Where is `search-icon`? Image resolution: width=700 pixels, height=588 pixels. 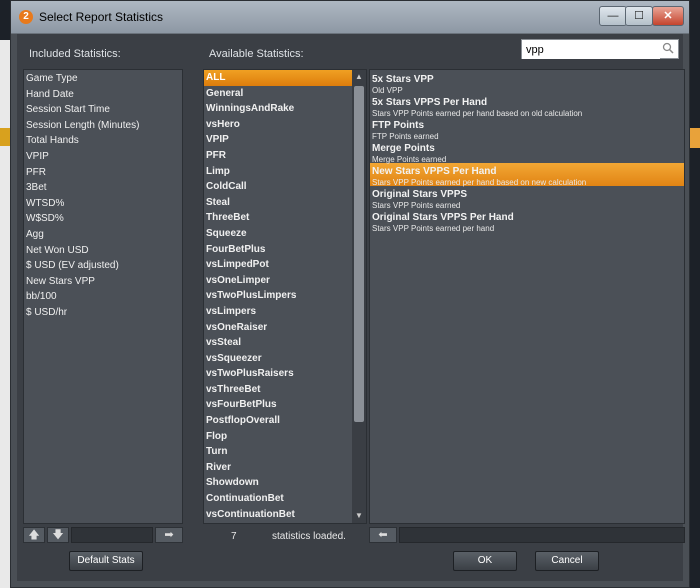
search-icon is located at coordinates (668, 48).